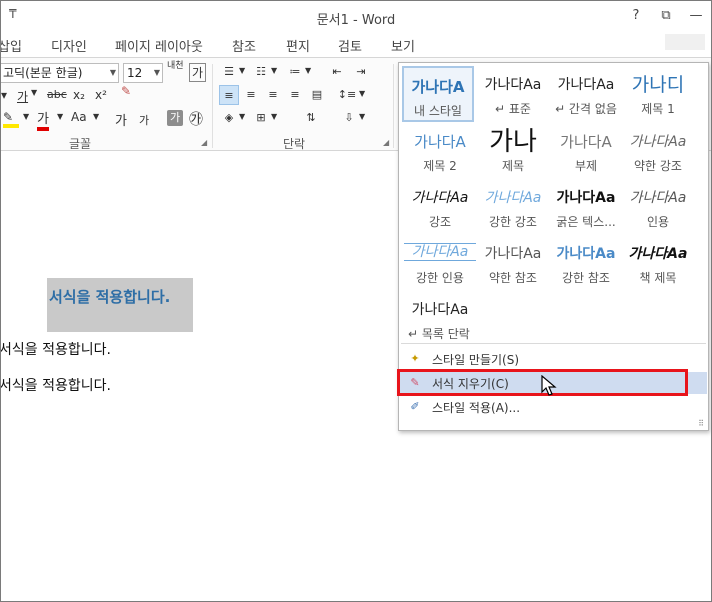  I want to click on strikethrough-button: abc, so click(57, 94).